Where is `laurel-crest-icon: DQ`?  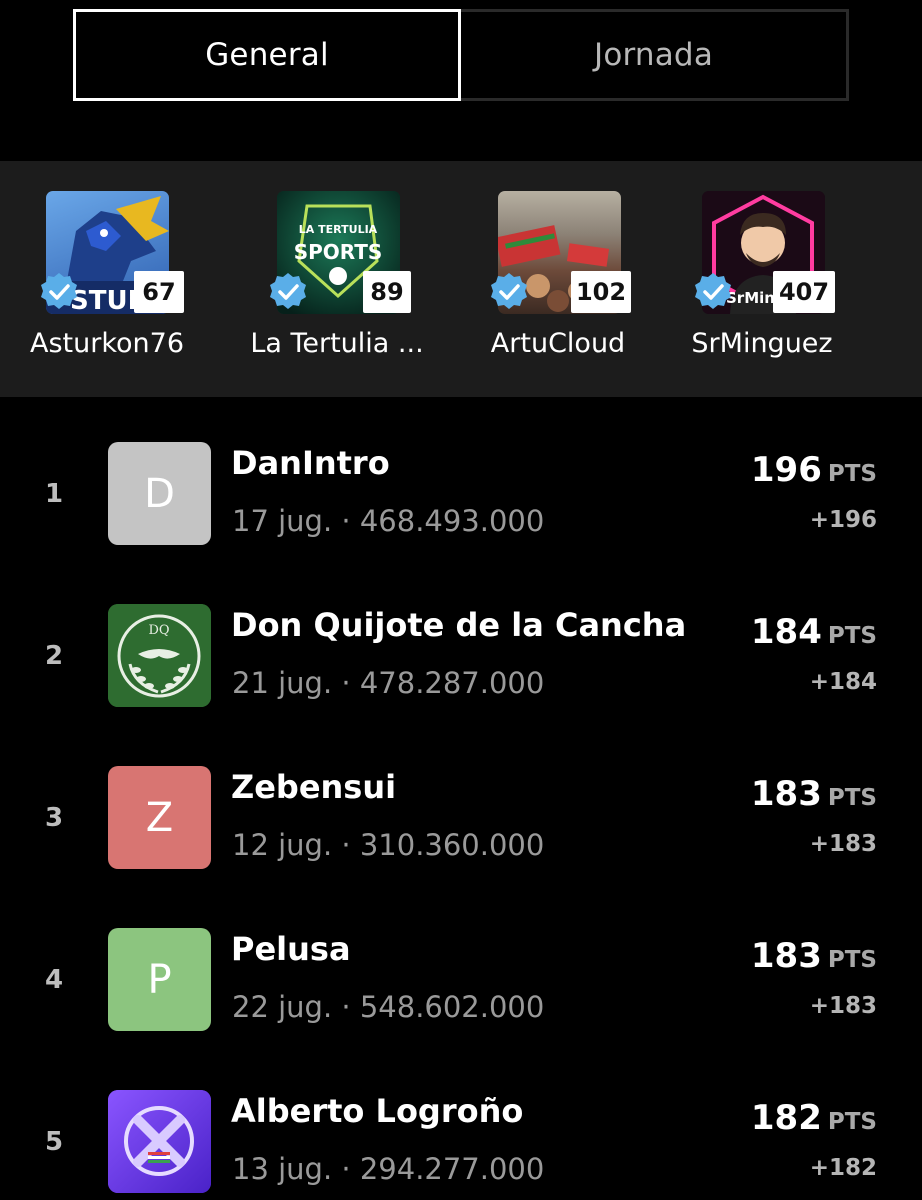 laurel-crest-icon: DQ is located at coordinates (159, 655).